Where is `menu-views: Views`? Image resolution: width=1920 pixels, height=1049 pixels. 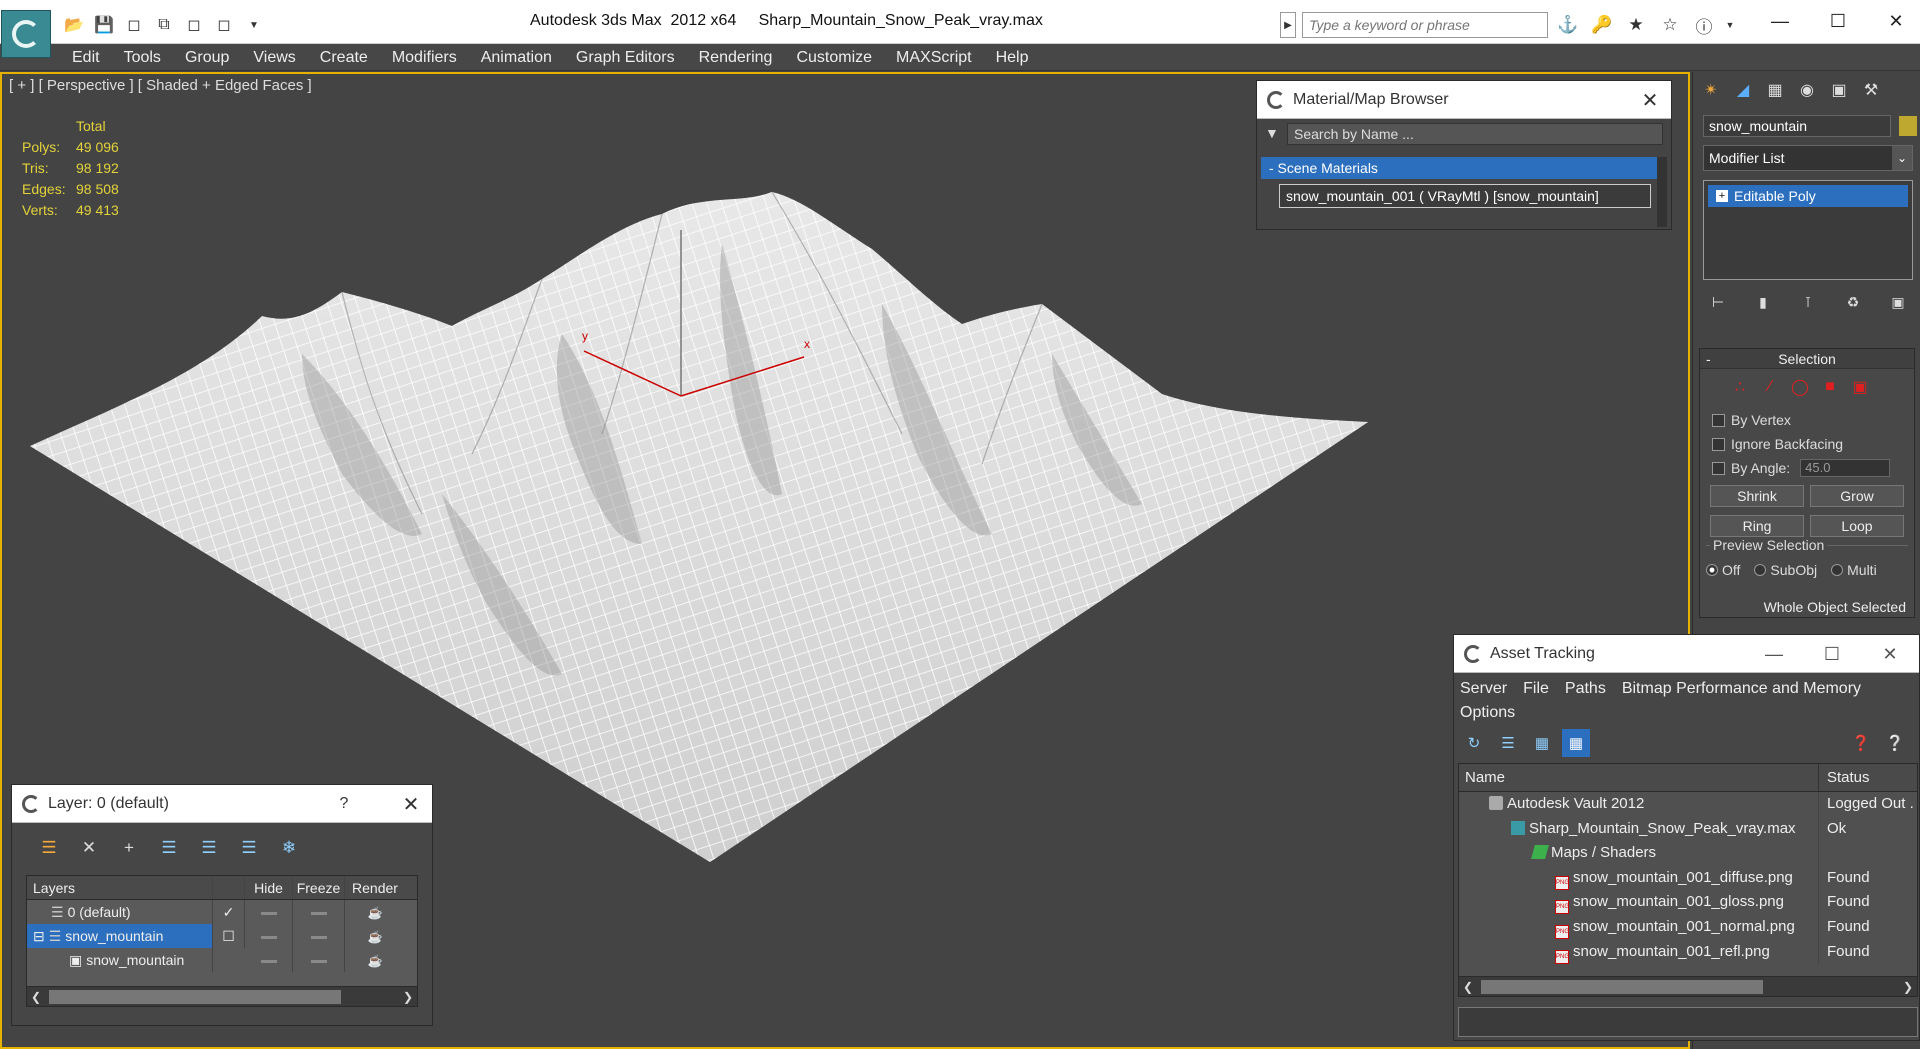 menu-views: Views is located at coordinates (274, 57).